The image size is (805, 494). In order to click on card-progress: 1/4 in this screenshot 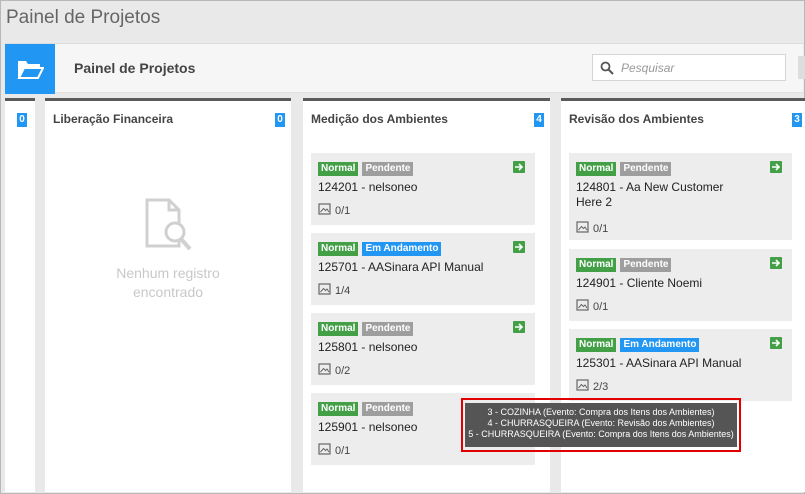, I will do `click(343, 290)`.